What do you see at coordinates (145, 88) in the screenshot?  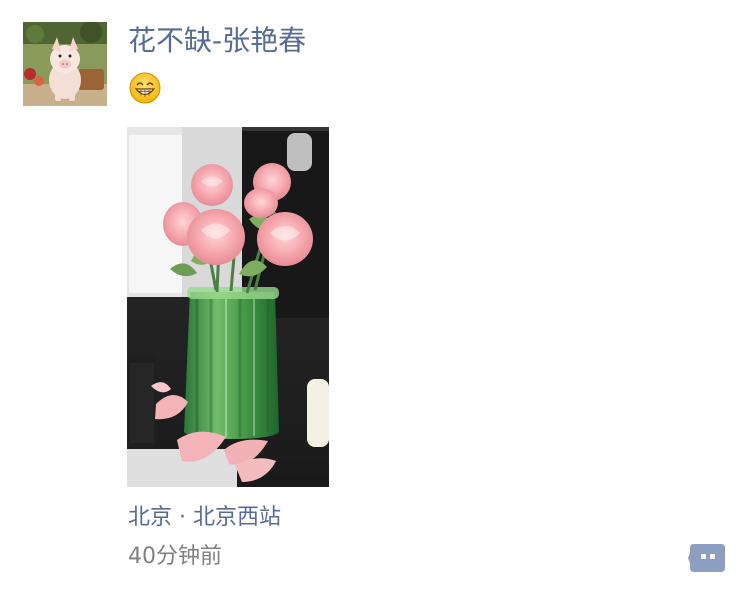 I see `grinning-face-emoji-icon` at bounding box center [145, 88].